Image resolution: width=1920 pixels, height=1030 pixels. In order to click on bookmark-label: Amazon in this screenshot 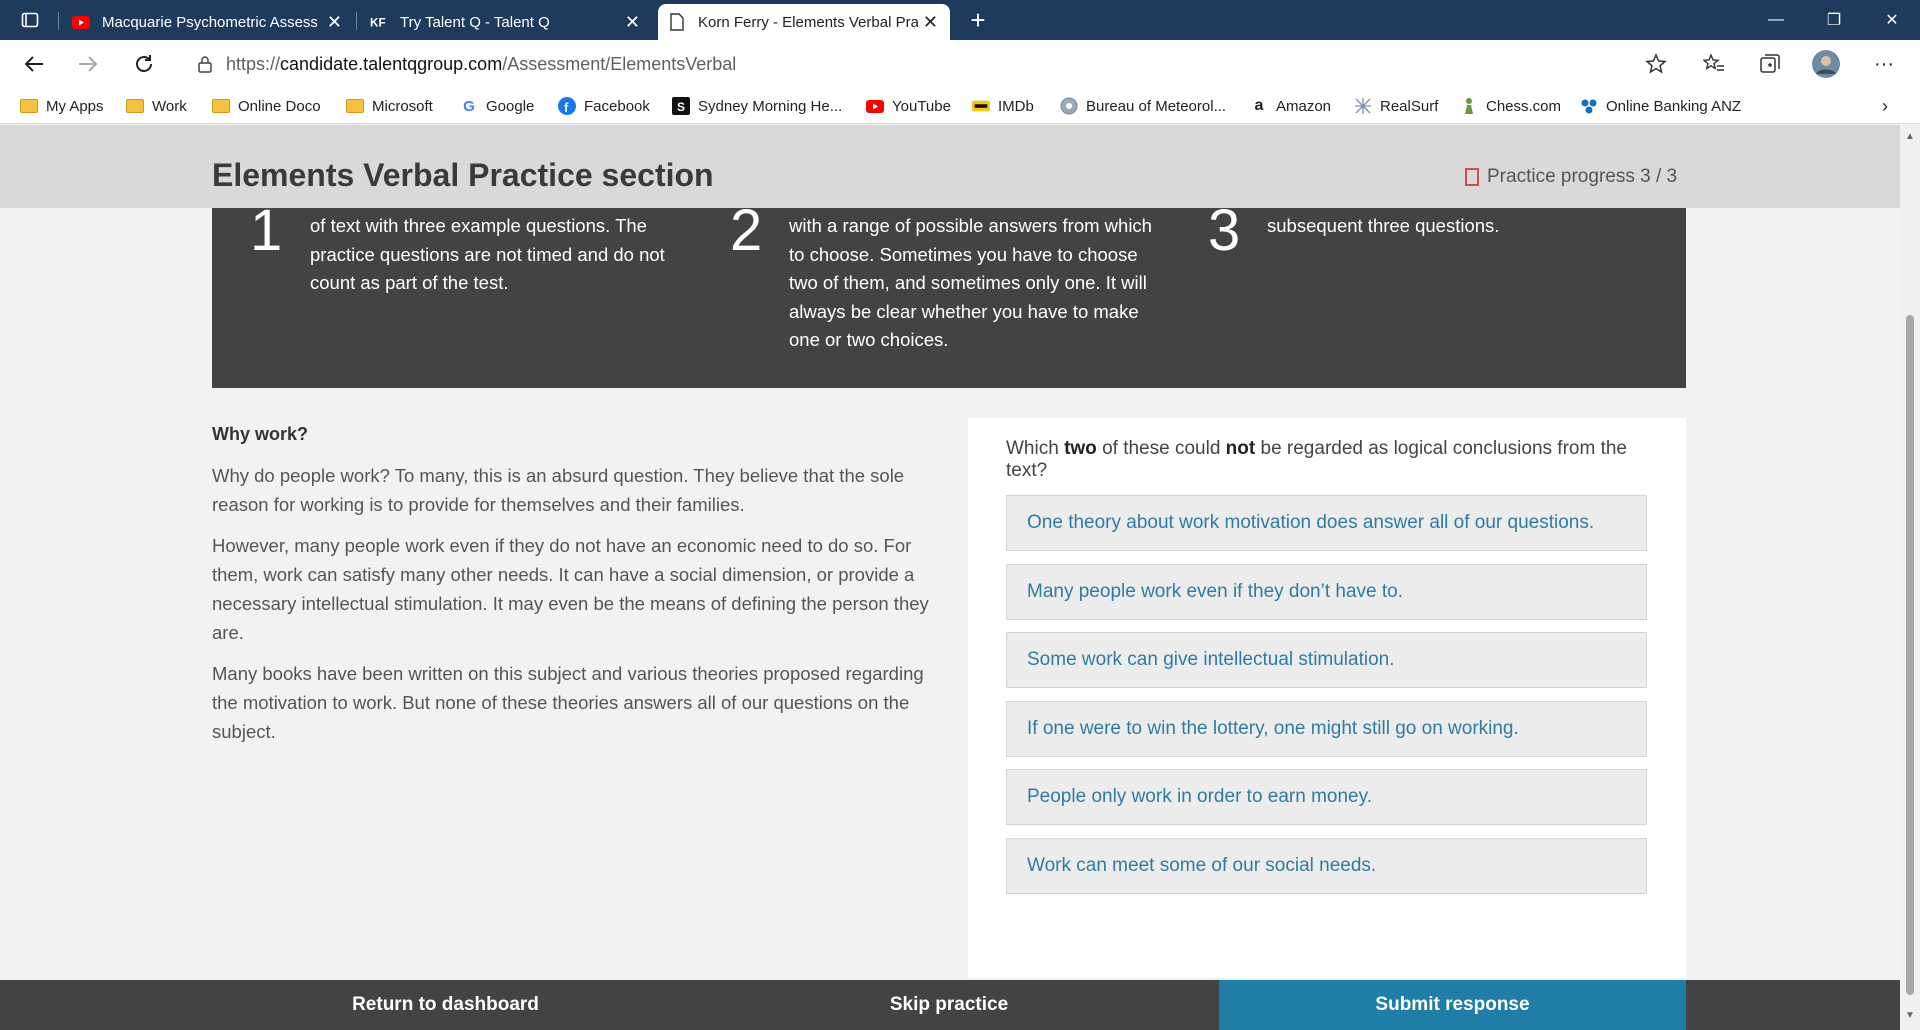, I will do `click(1304, 106)`.